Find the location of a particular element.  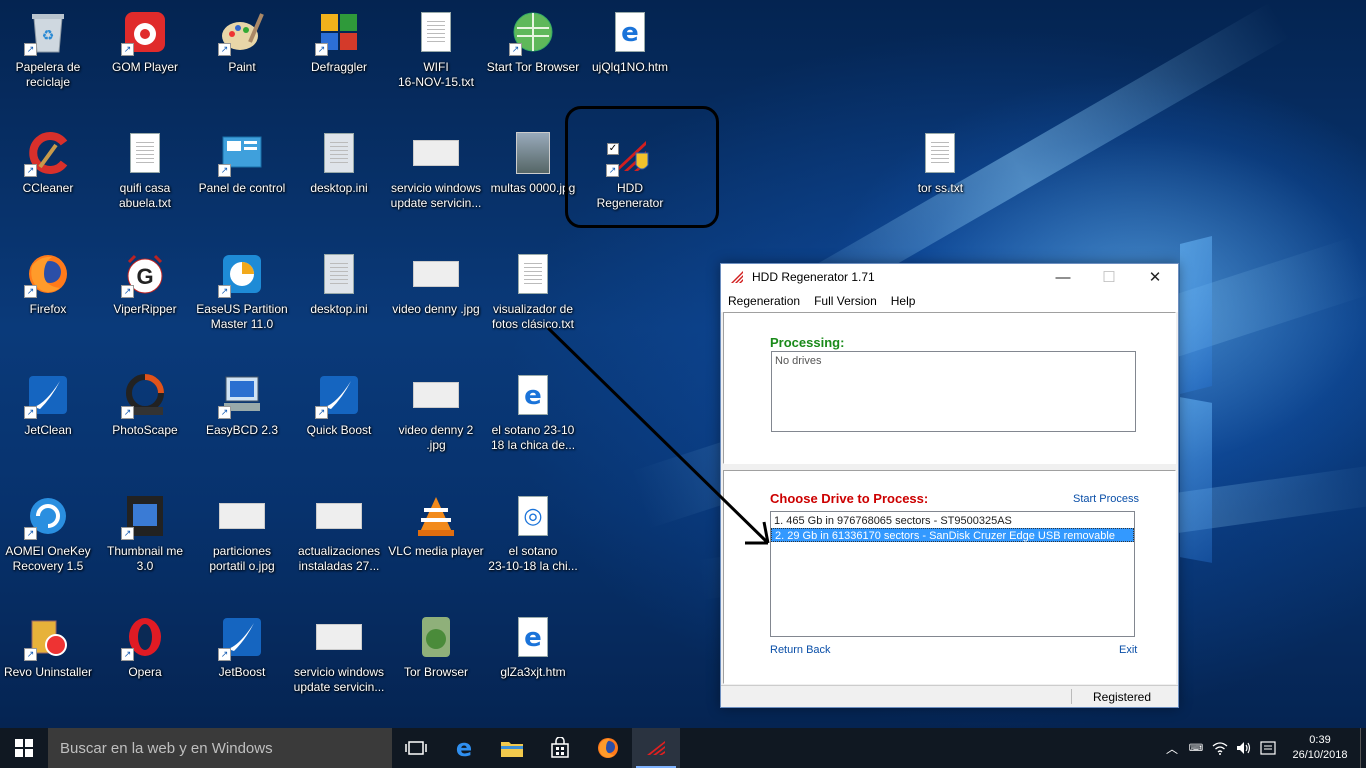

desktop-icon: tor ss.txt is located at coordinates (940, 178).